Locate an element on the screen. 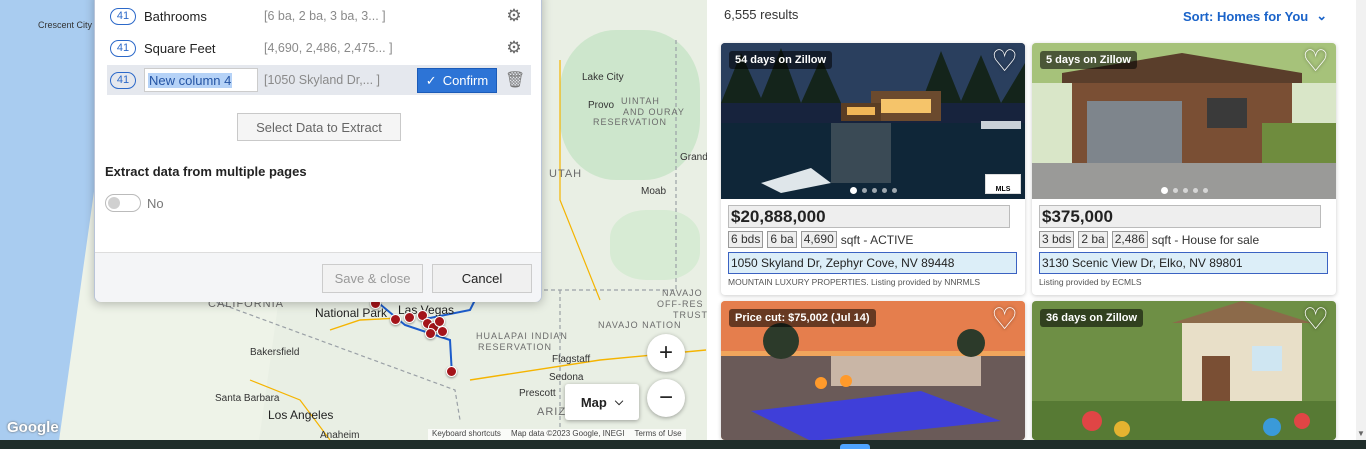 This screenshot has height=449, width=1366. scroll-down-icon: ▼ is located at coordinates (1361, 433).